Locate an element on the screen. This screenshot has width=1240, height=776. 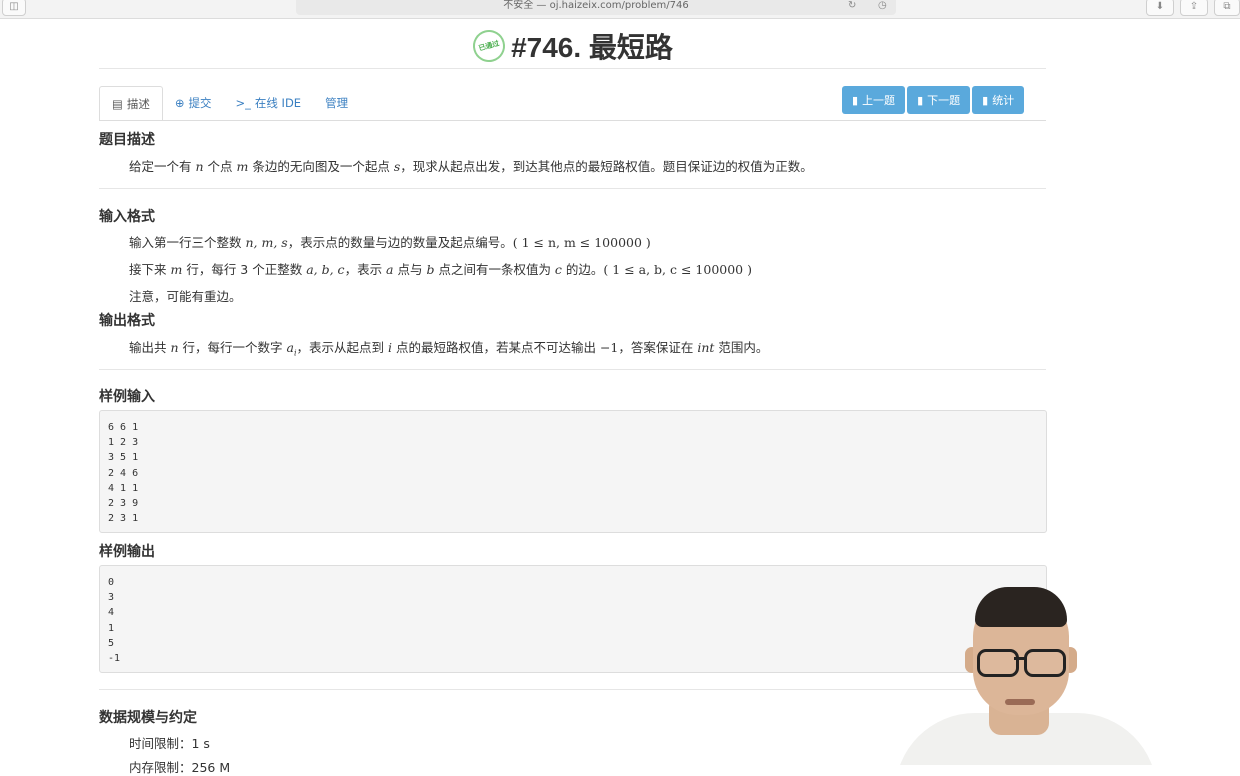
next-problem-button: ▮ 下一题 is located at coordinates (939, 100).